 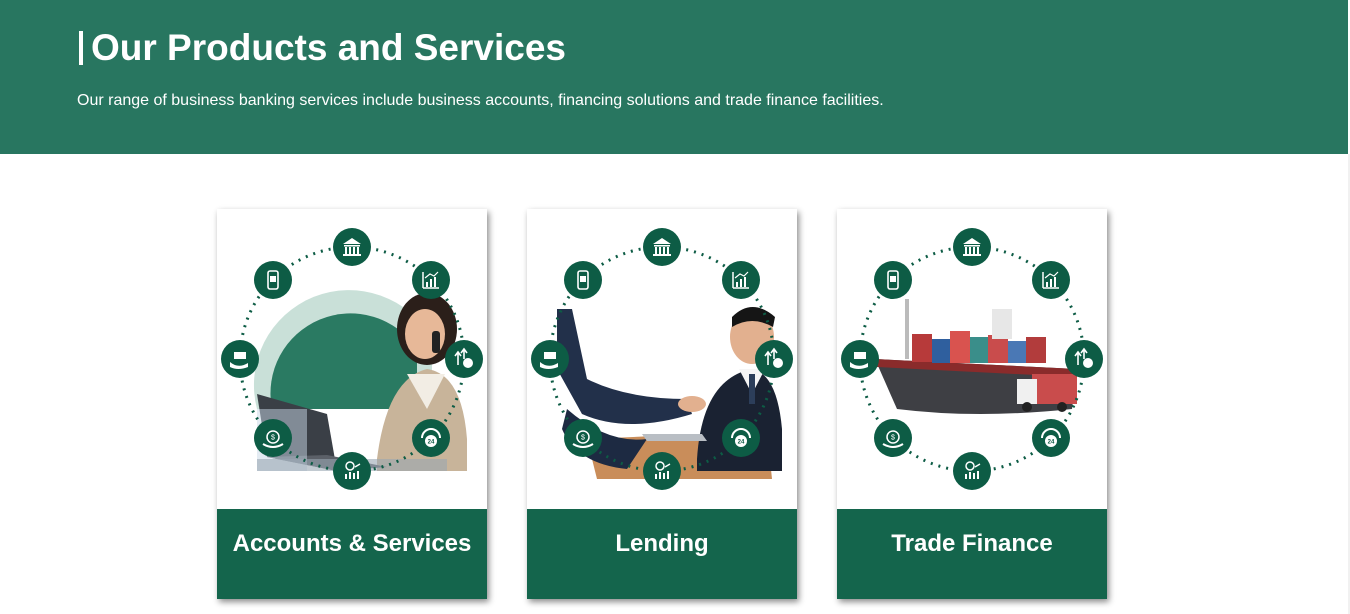 I want to click on page-title: Our Products and Services, so click(x=329, y=47).